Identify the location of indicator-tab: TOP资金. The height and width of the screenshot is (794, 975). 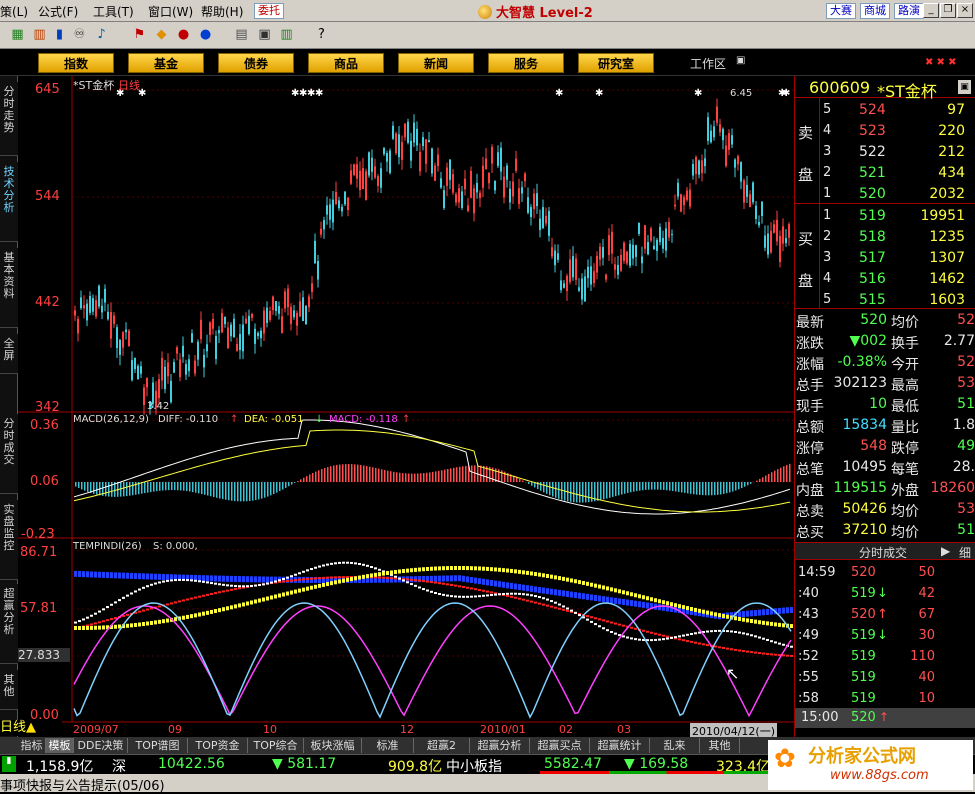
(218, 745).